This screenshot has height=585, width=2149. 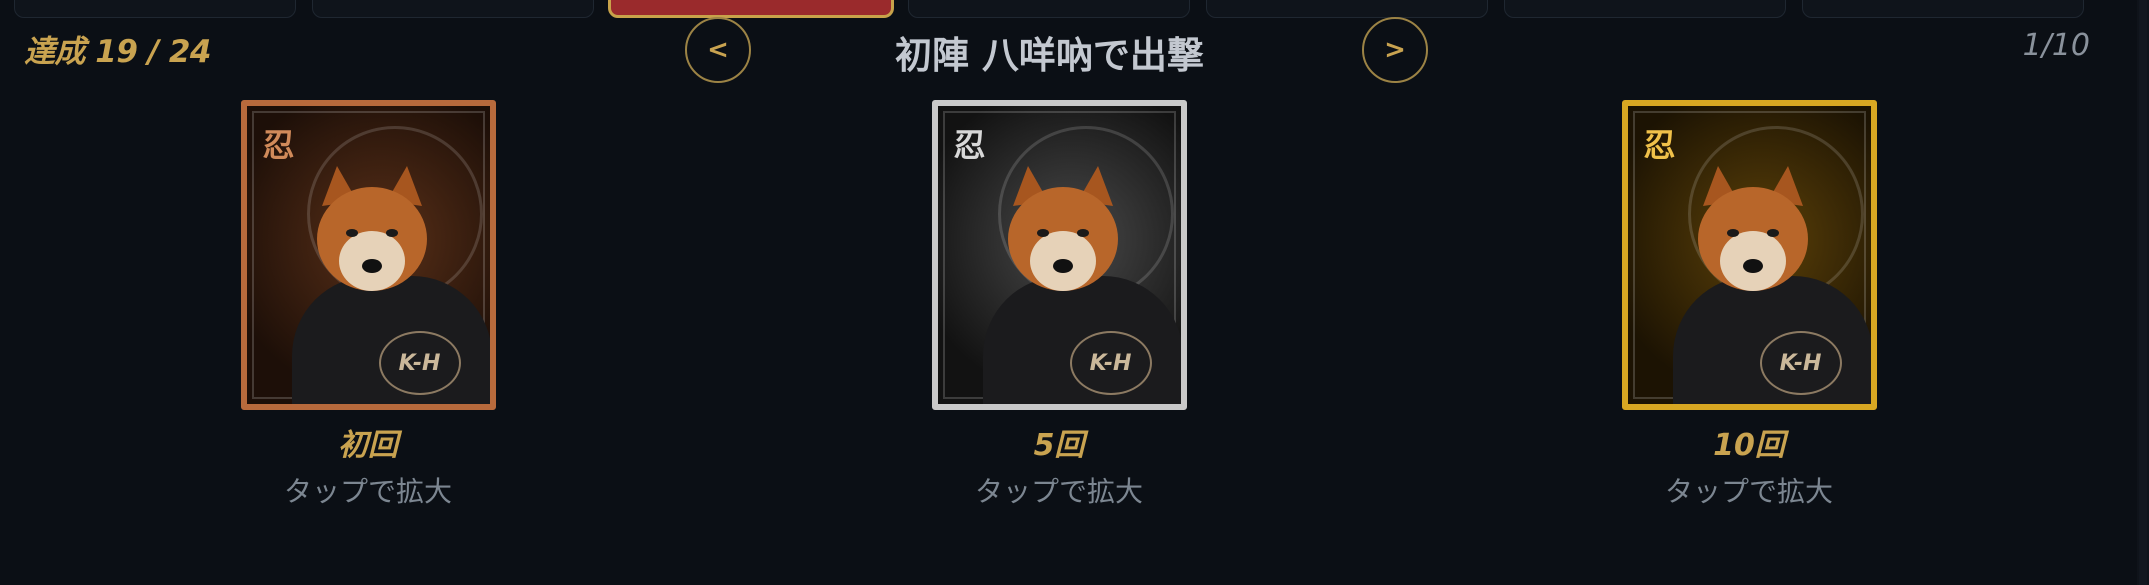 I want to click on page-counter: 1/10, so click(x=2056, y=45).